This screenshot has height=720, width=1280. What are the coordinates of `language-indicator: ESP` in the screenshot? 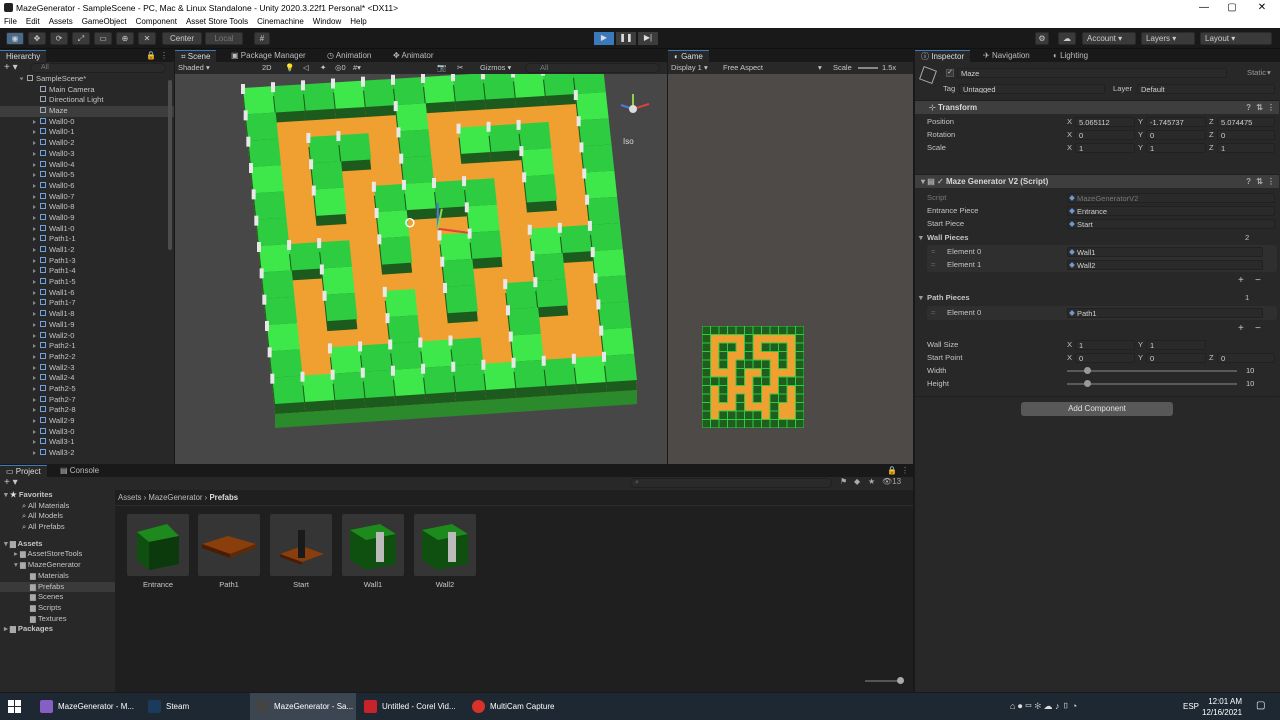 It's located at (1191, 706).